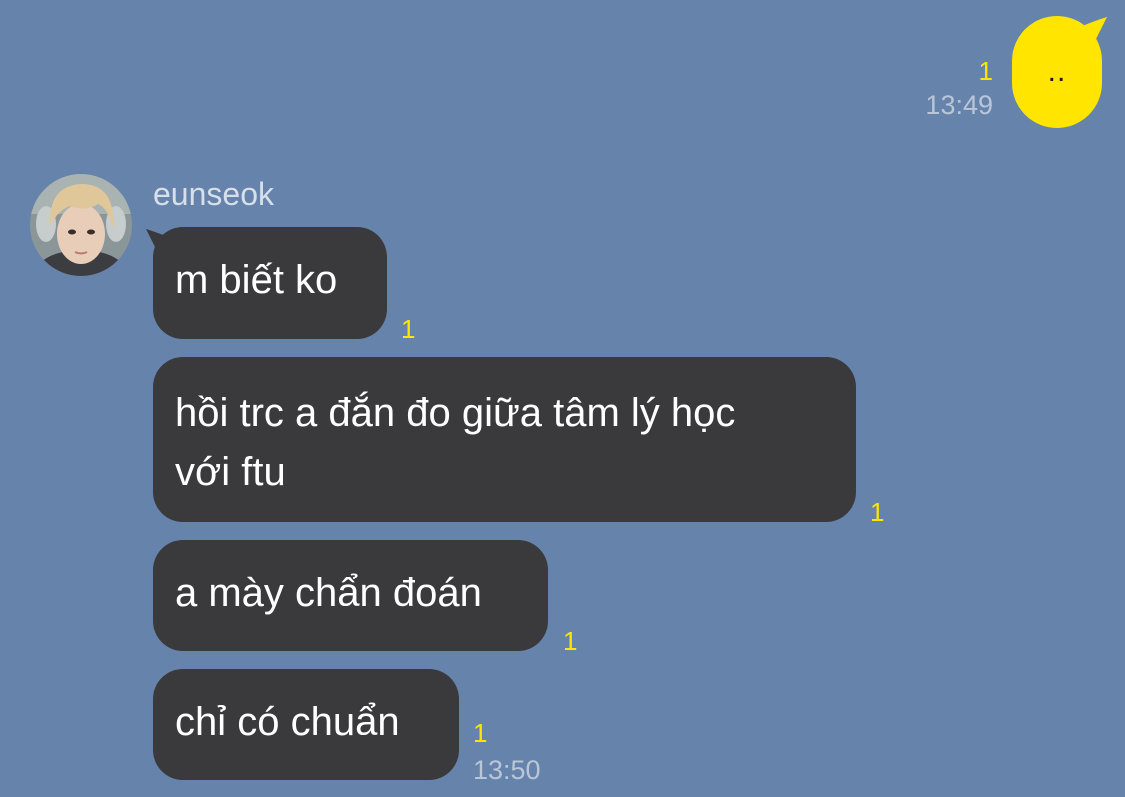  I want to click on incoming-message-bubble: a mày chẩn đoán, so click(350, 595).